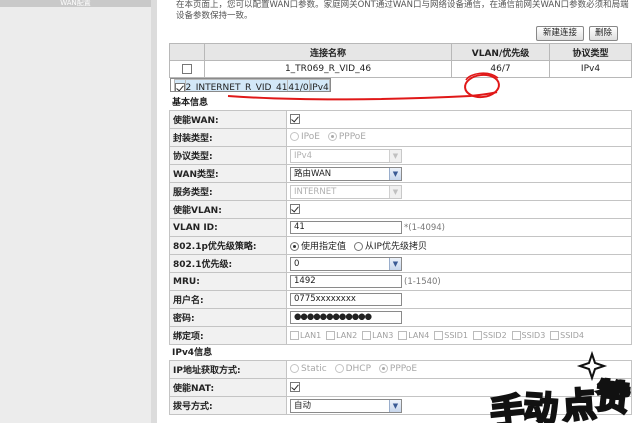 The width and height of the screenshot is (640, 423). Describe the element at coordinates (228, 387) in the screenshot. I see `nat-label: 使能NAT:` at that location.